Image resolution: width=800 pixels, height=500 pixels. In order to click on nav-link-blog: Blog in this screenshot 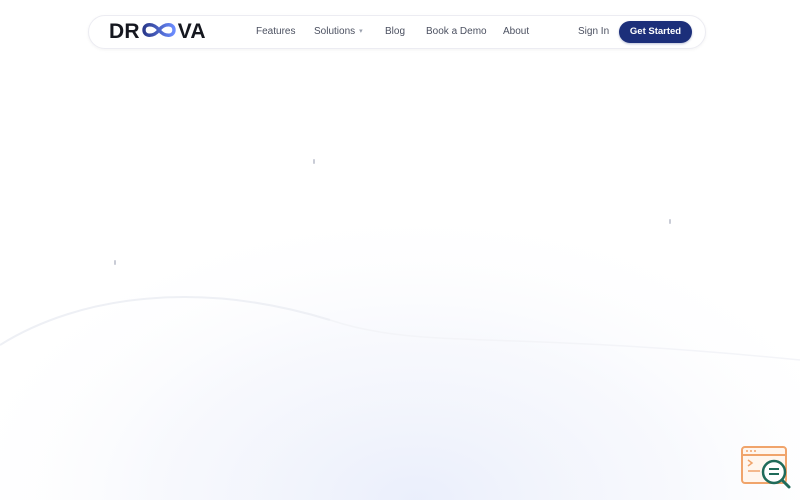, I will do `click(395, 32)`.